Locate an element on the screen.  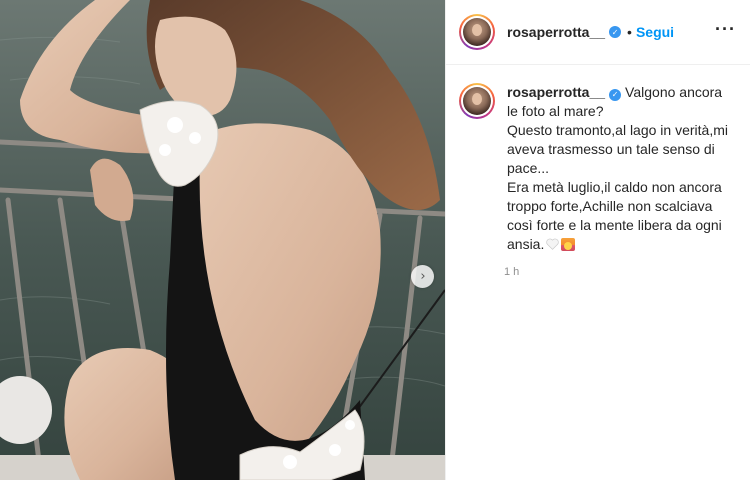
white-heart-emoji is located at coordinates (552, 244).